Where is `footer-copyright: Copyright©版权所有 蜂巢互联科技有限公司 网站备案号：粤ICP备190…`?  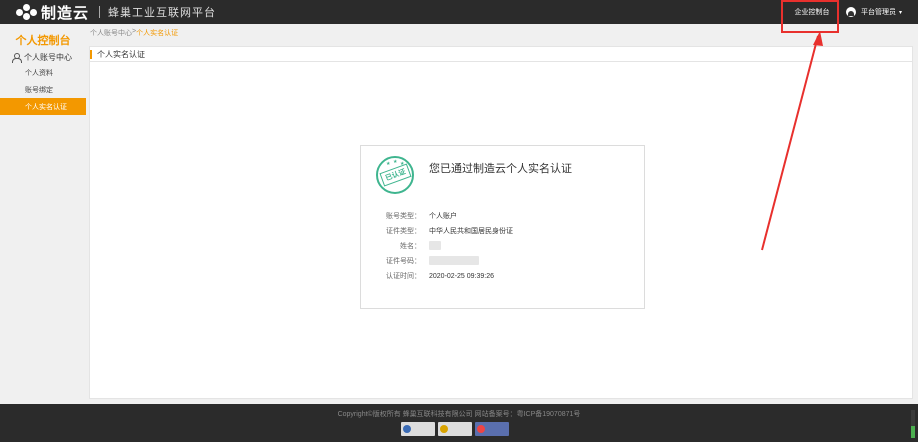
footer-copyright: Copyright©版权所有 蜂巢互联科技有限公司 网站备案号：粤ICP备190… is located at coordinates (459, 414).